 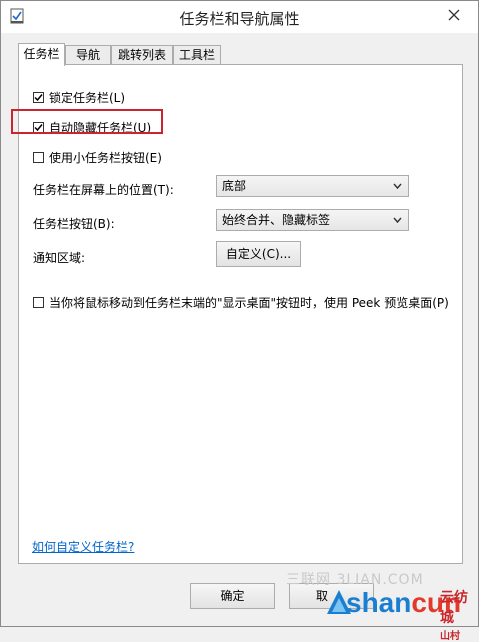 What do you see at coordinates (38, 157) in the screenshot?
I see `small-taskbar-buttons-checkbox` at bounding box center [38, 157].